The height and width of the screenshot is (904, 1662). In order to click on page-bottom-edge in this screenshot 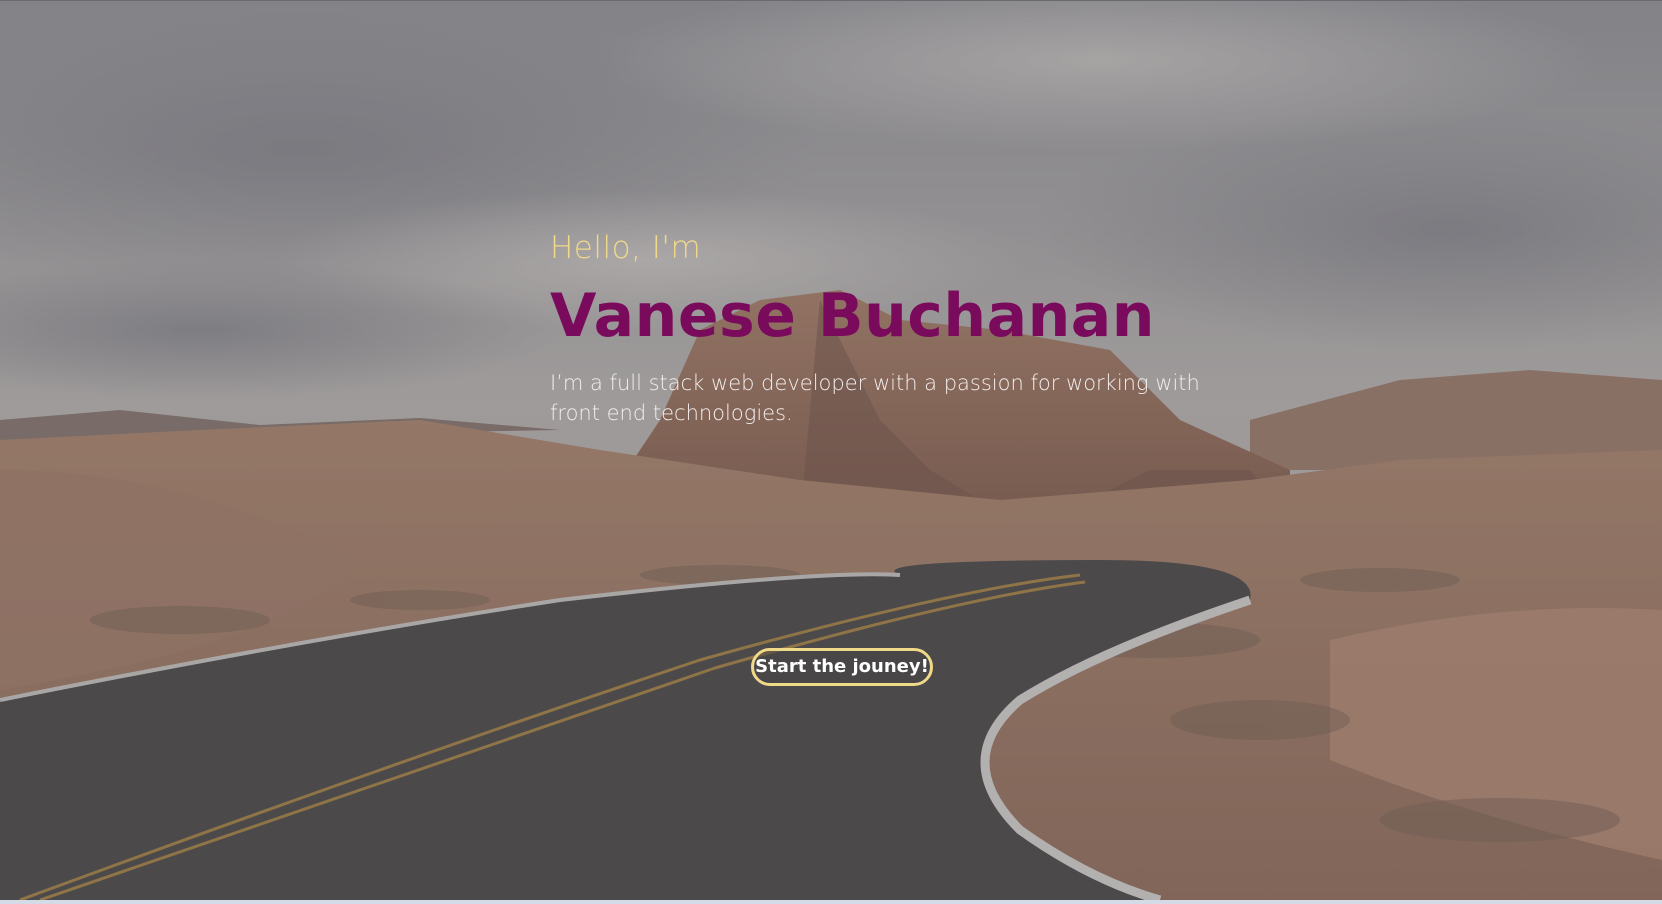, I will do `click(831, 902)`.